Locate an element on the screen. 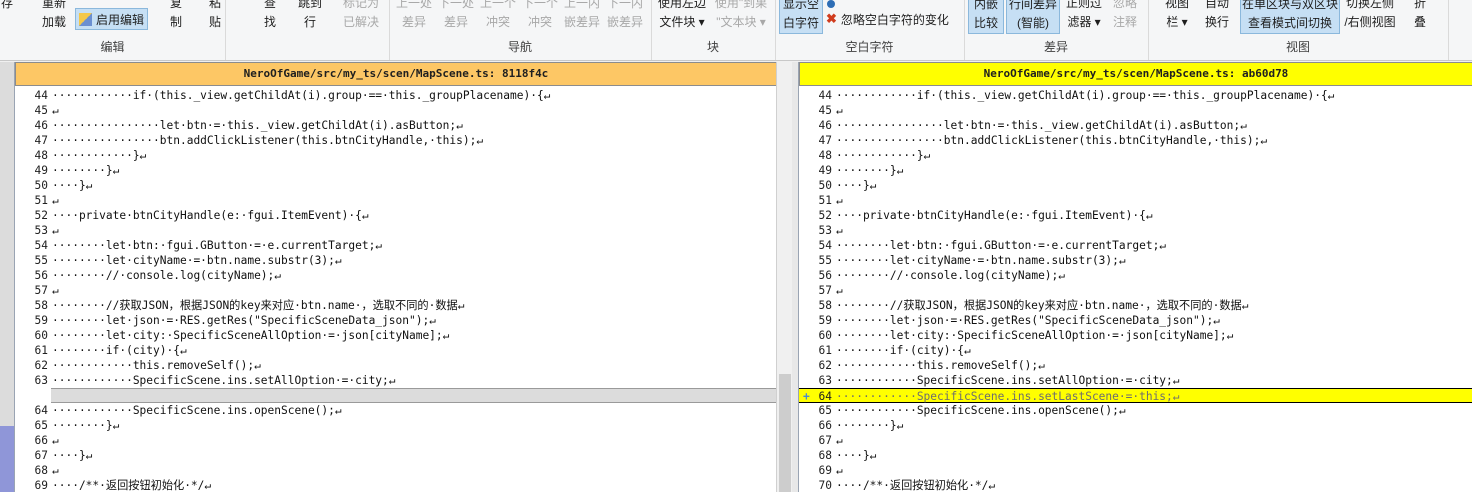 The width and height of the screenshot is (1472, 492). code-line: 69 ····/**·返回按钮初始化·*/↵ is located at coordinates (396, 485).